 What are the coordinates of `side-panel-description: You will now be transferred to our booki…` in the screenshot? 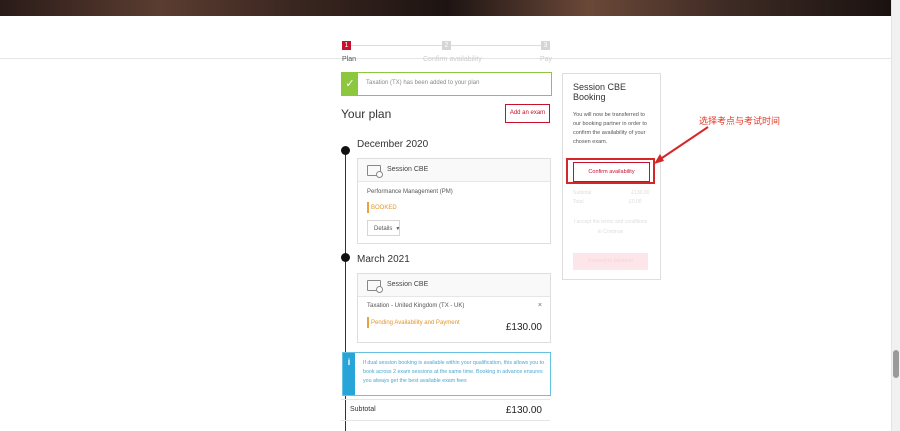 It's located at (610, 128).